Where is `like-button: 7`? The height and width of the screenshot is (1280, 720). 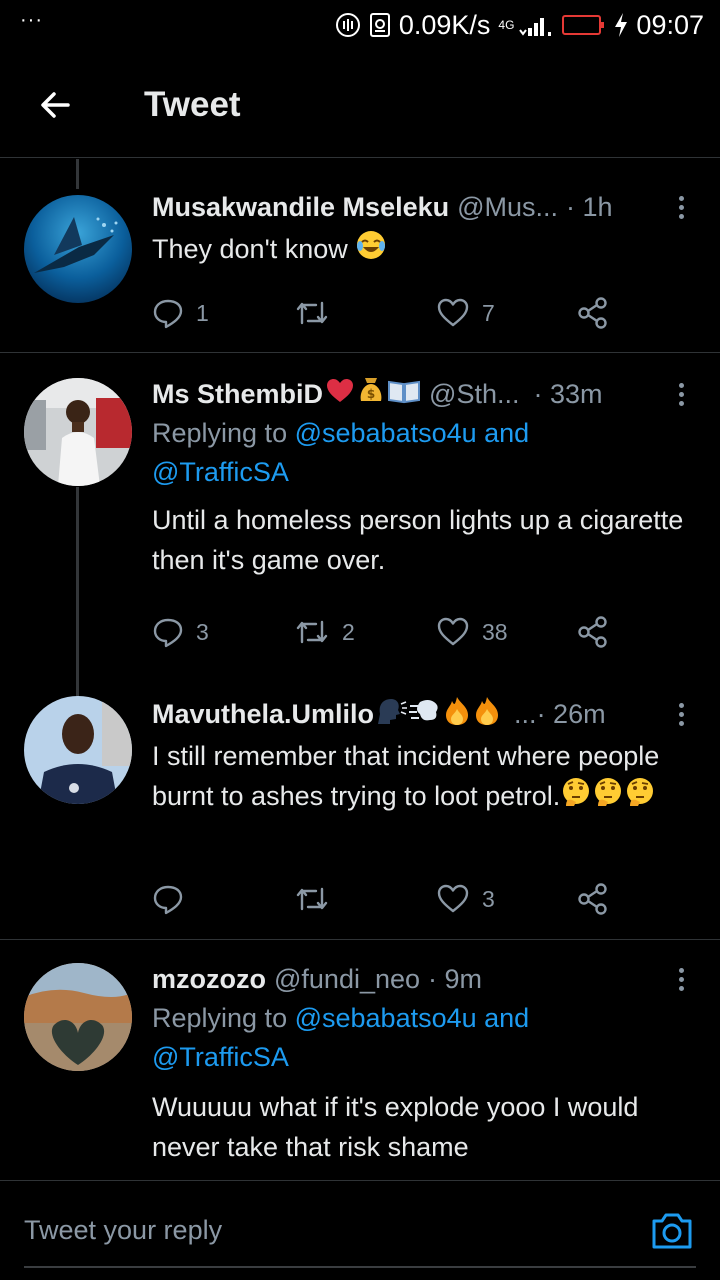 like-button: 7 is located at coordinates (465, 313).